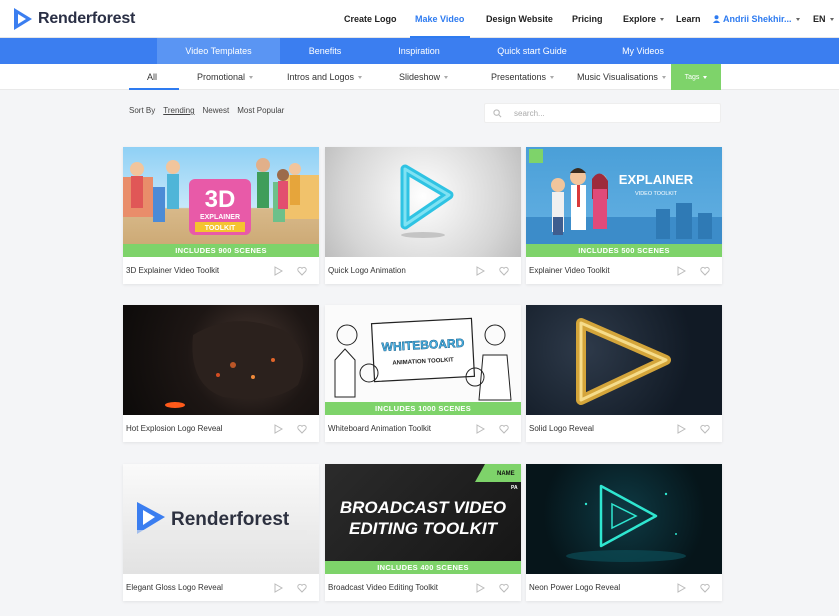 This screenshot has width=839, height=616. Describe the element at coordinates (643, 51) in the screenshot. I see `tab-my-videos: My Videos` at that location.